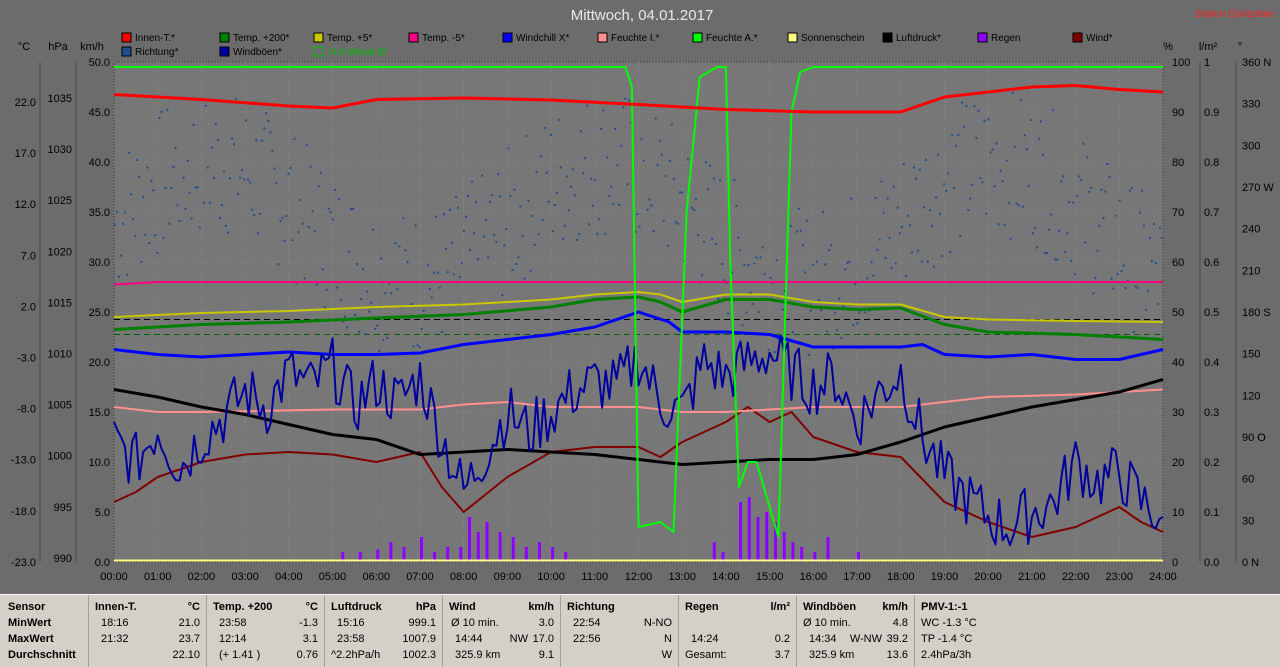 The image size is (1280, 667). What do you see at coordinates (1240, 47) in the screenshot?
I see `axis-header-degree: °` at bounding box center [1240, 47].